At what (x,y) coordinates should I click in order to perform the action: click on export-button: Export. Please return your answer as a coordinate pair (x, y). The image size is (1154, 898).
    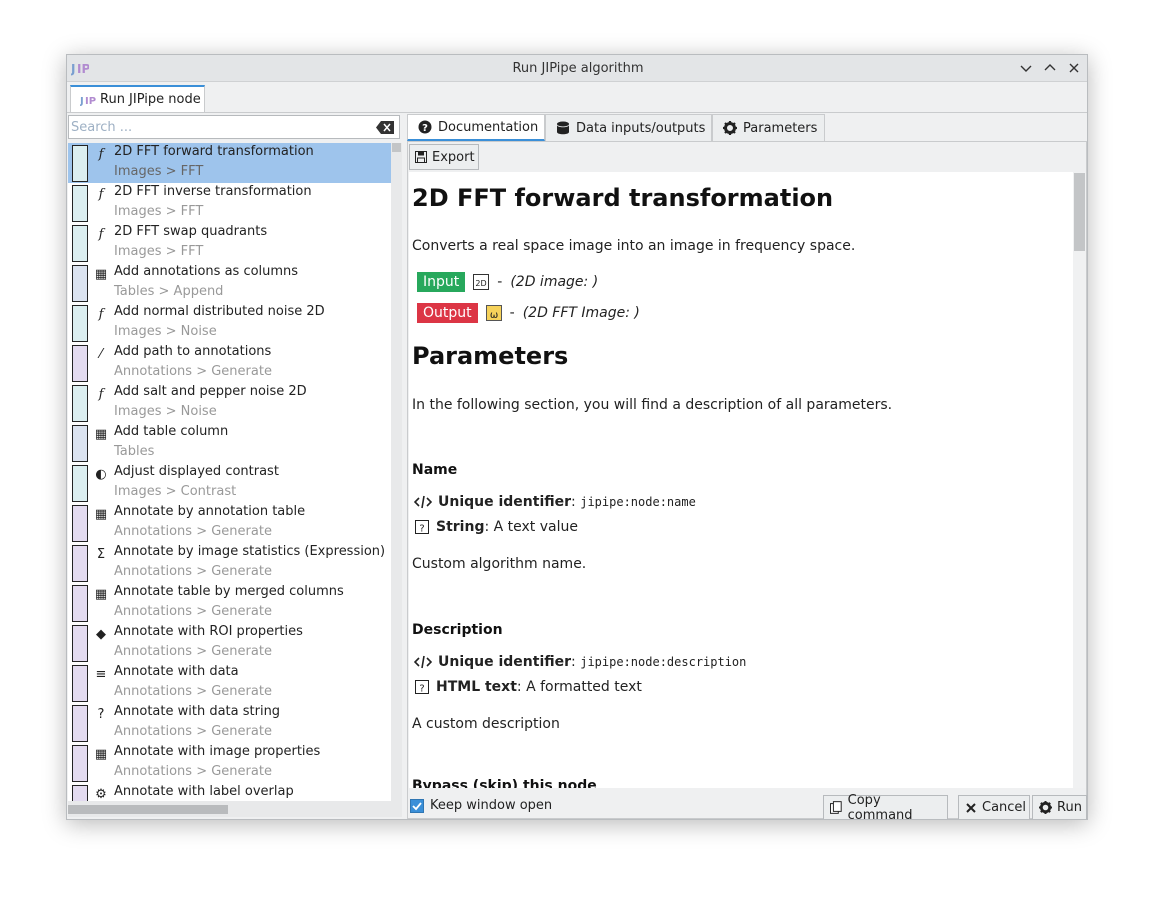
    Looking at the image, I should click on (444, 157).